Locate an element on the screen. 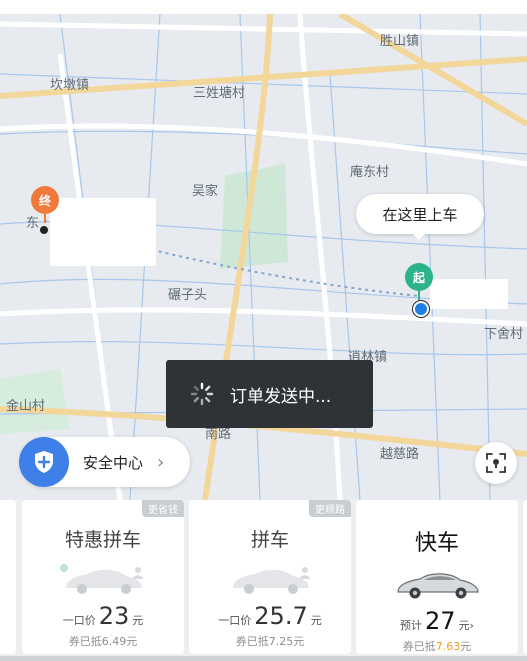 Image resolution: width=527 pixels, height=661 pixels. map-label-yuecilu: 越慈路 is located at coordinates (400, 454).